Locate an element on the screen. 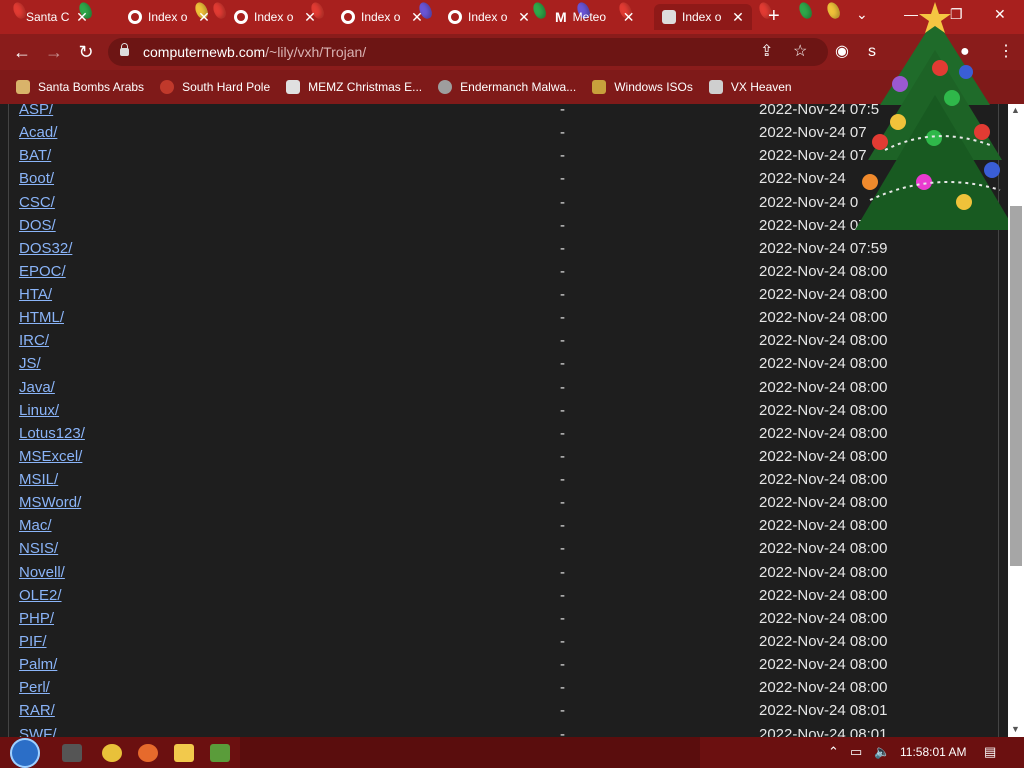 This screenshot has width=1024, height=768. directory-link: Acad/ is located at coordinates (38, 132).